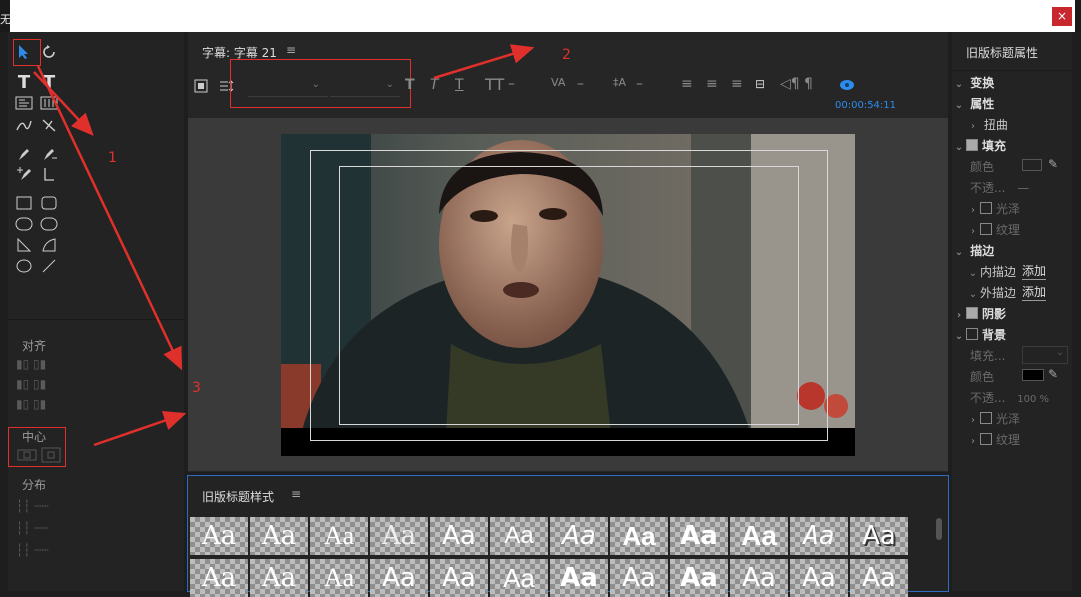 This screenshot has height=597, width=1081. Describe the element at coordinates (112, 158) in the screenshot. I see `annotation-label-1: 1` at that location.